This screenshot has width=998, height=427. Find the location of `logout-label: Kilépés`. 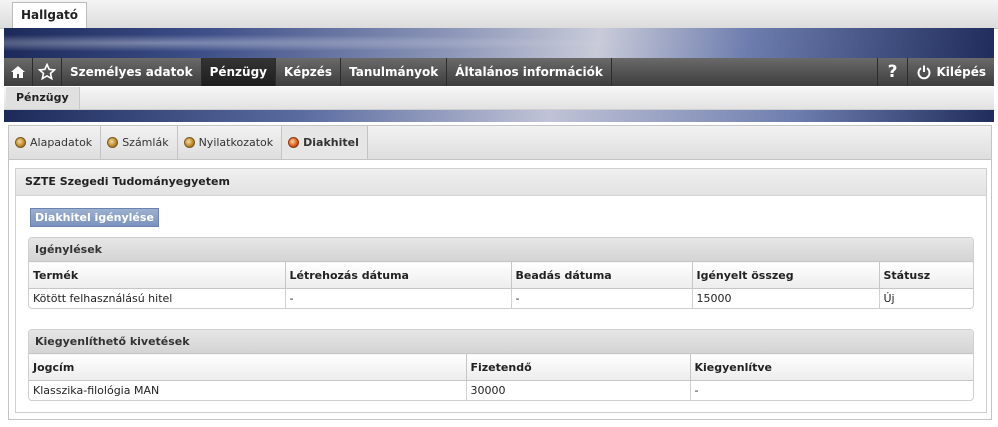

logout-label: Kilépés is located at coordinates (961, 72).